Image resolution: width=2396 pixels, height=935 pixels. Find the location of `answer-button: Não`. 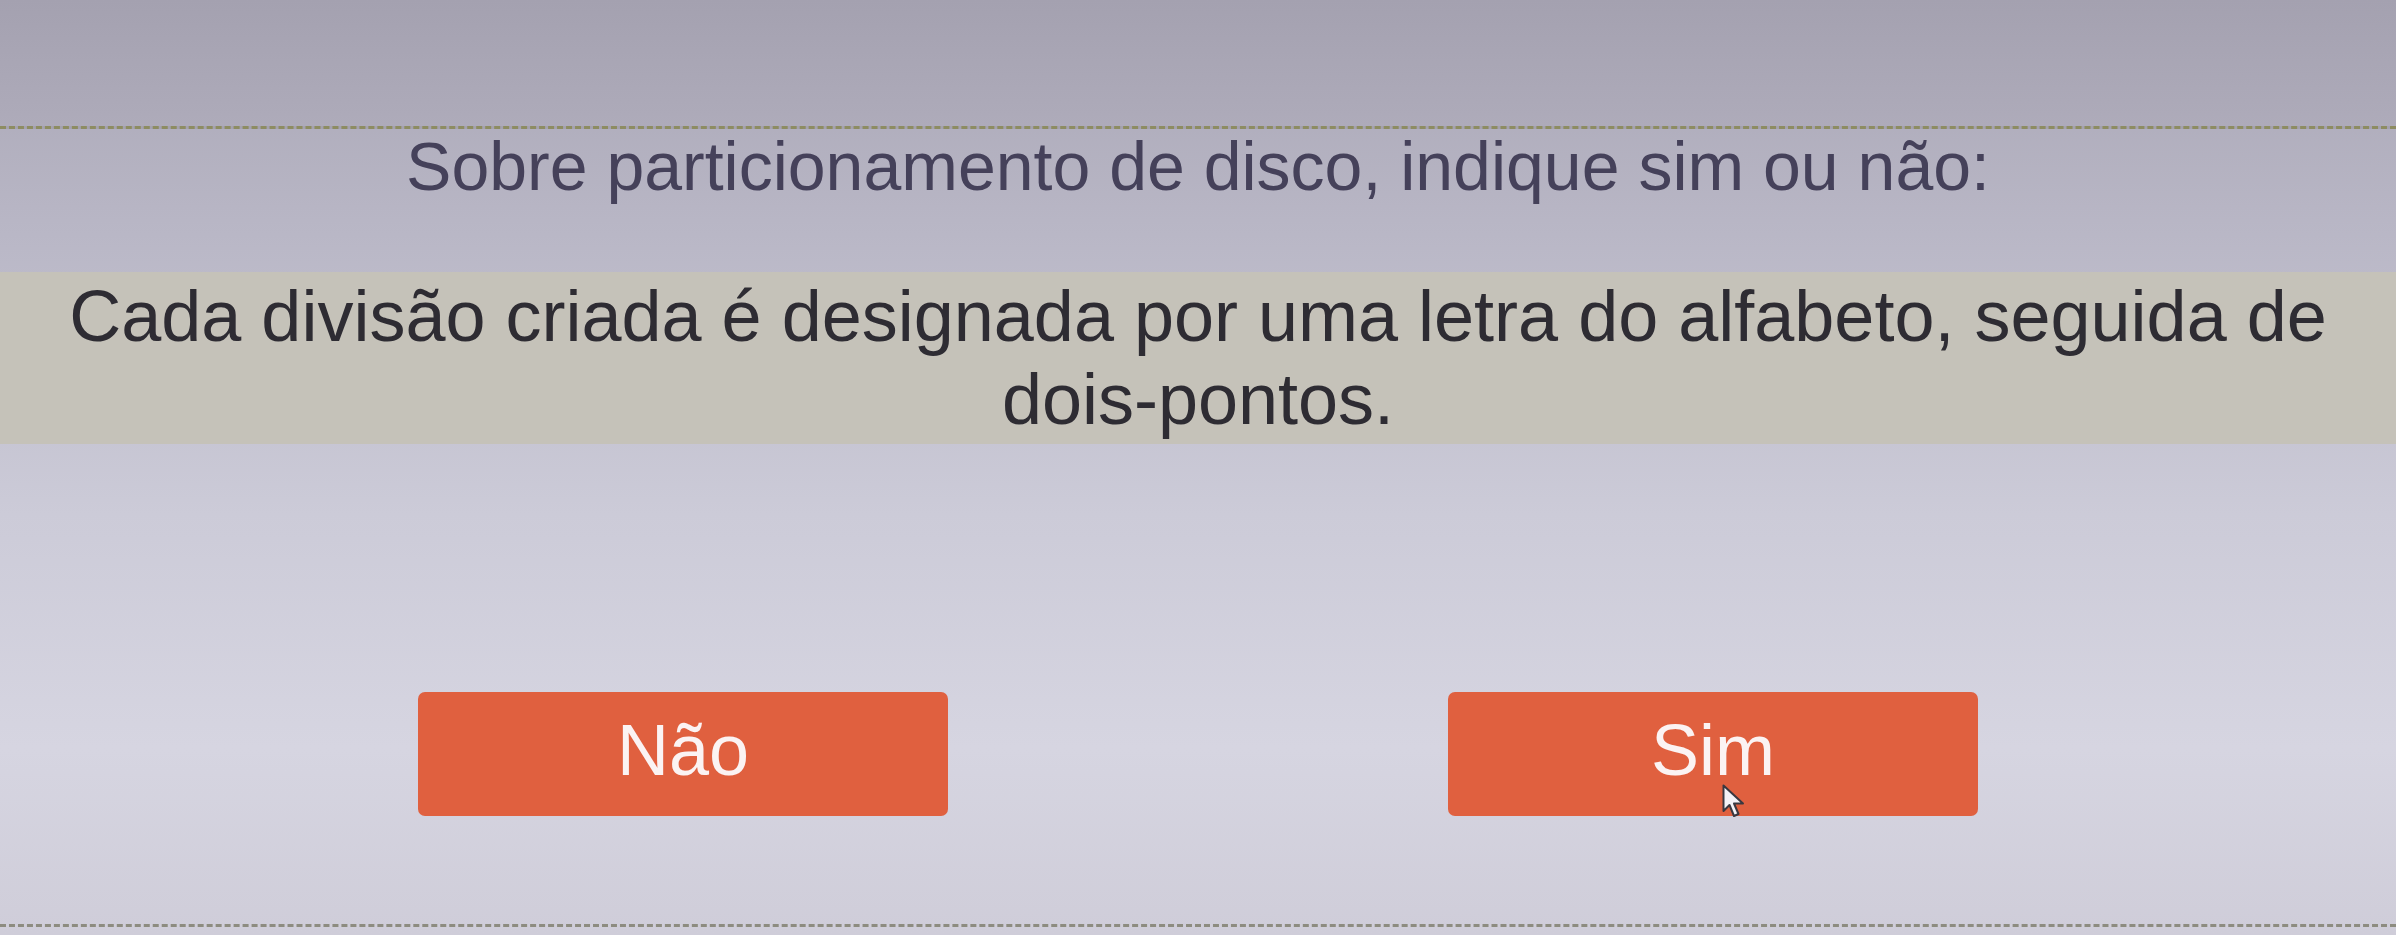

answer-button: Não is located at coordinates (683, 754).